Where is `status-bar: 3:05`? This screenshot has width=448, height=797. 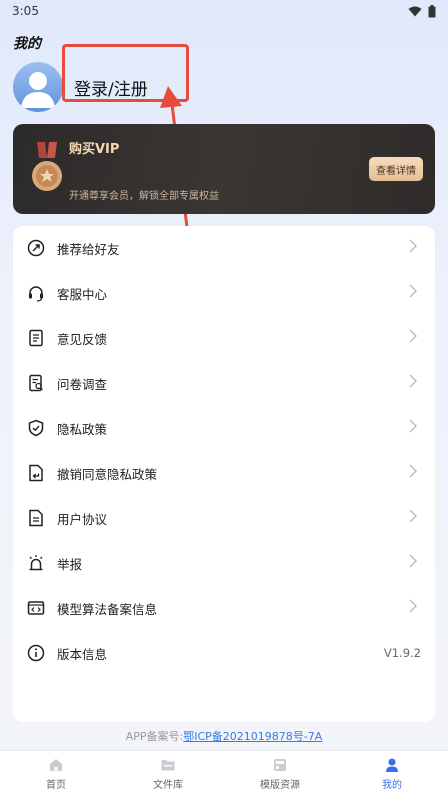
status-bar: 3:05 is located at coordinates (224, 11).